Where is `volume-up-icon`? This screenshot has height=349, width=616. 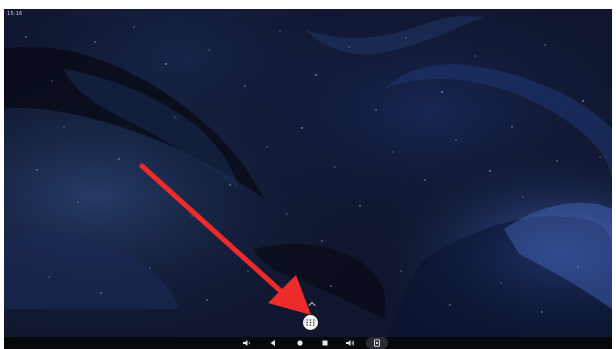 volume-up-icon is located at coordinates (350, 343).